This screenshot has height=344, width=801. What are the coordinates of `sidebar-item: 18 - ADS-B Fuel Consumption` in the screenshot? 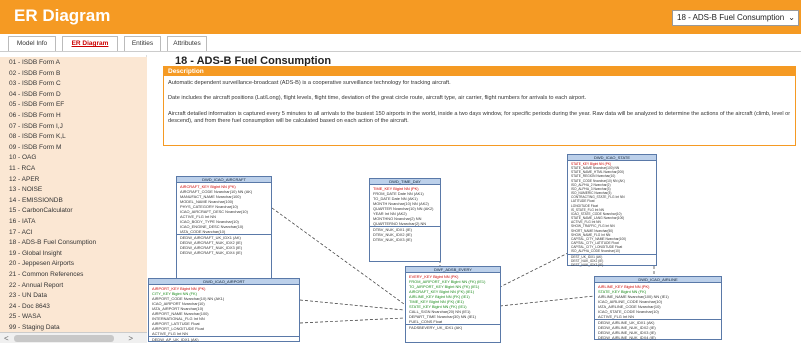 It's located at (73, 243).